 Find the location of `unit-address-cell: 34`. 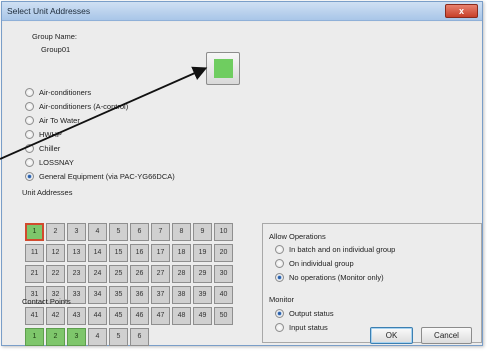

unit-address-cell: 34 is located at coordinates (97, 295).